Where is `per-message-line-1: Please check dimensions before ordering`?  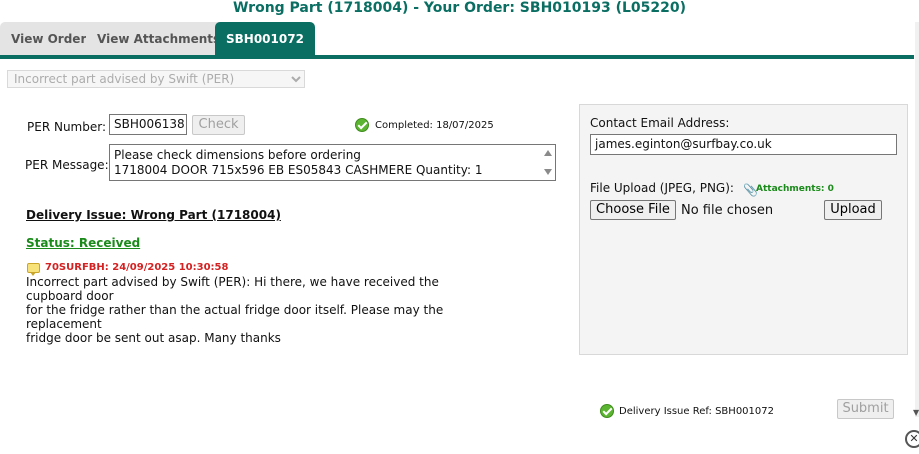 per-message-line-1: Please check dimensions before ordering is located at coordinates (237, 155).